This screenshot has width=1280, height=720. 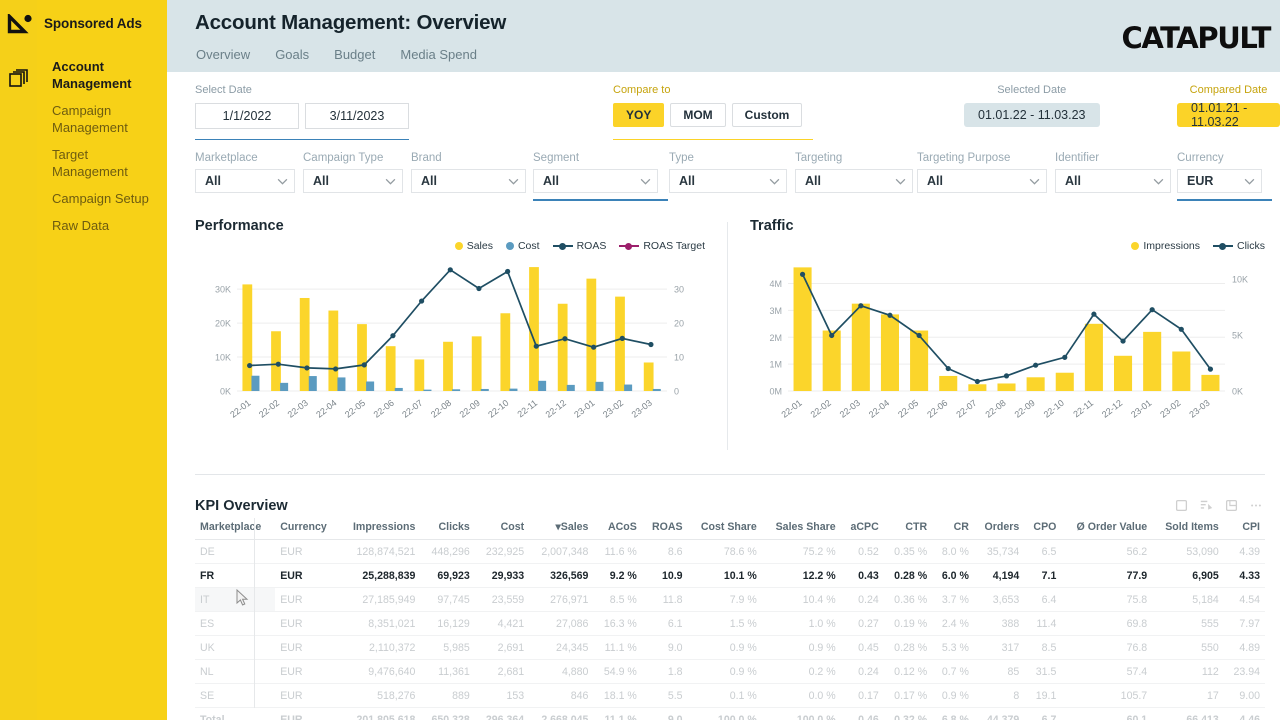 What do you see at coordinates (617, 529) in the screenshot?
I see `kpi-col-acos: ACoS` at bounding box center [617, 529].